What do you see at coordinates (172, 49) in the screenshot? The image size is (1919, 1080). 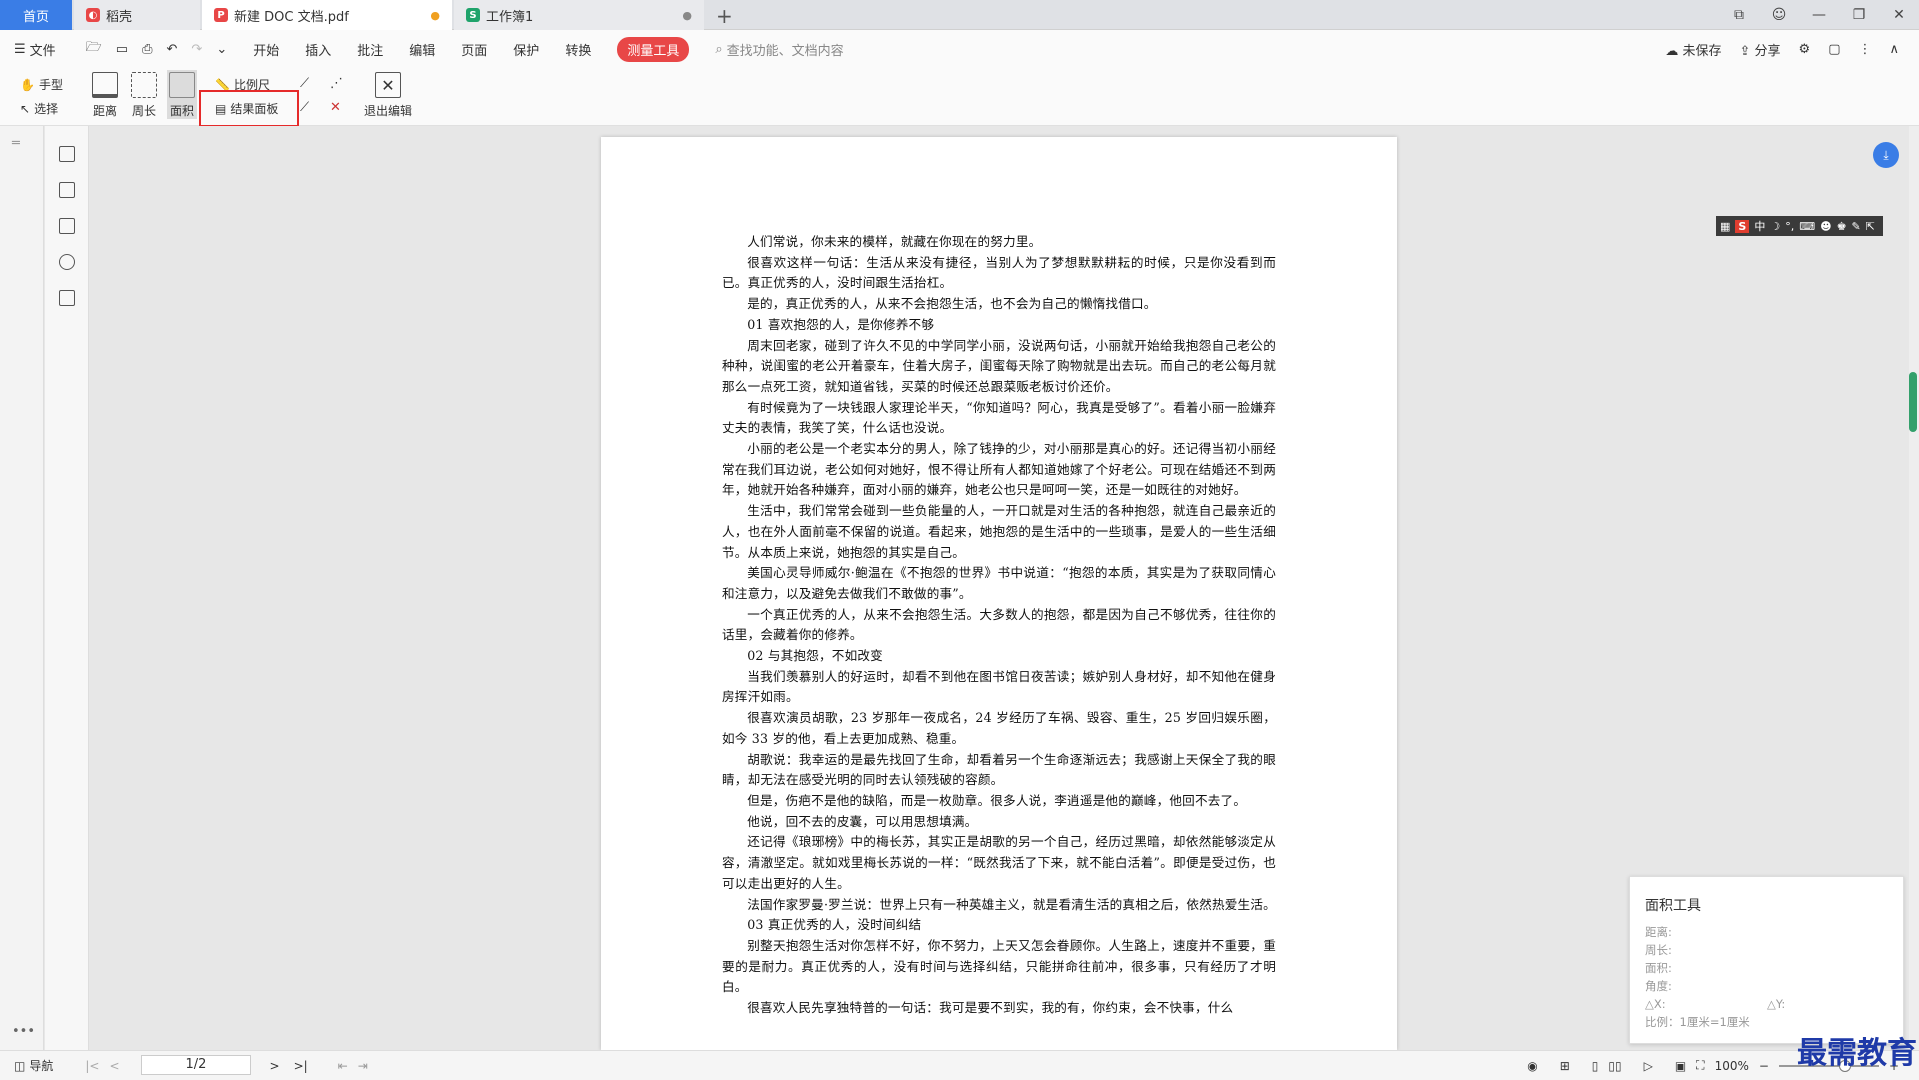 I see `undo-icon: ↶` at bounding box center [172, 49].